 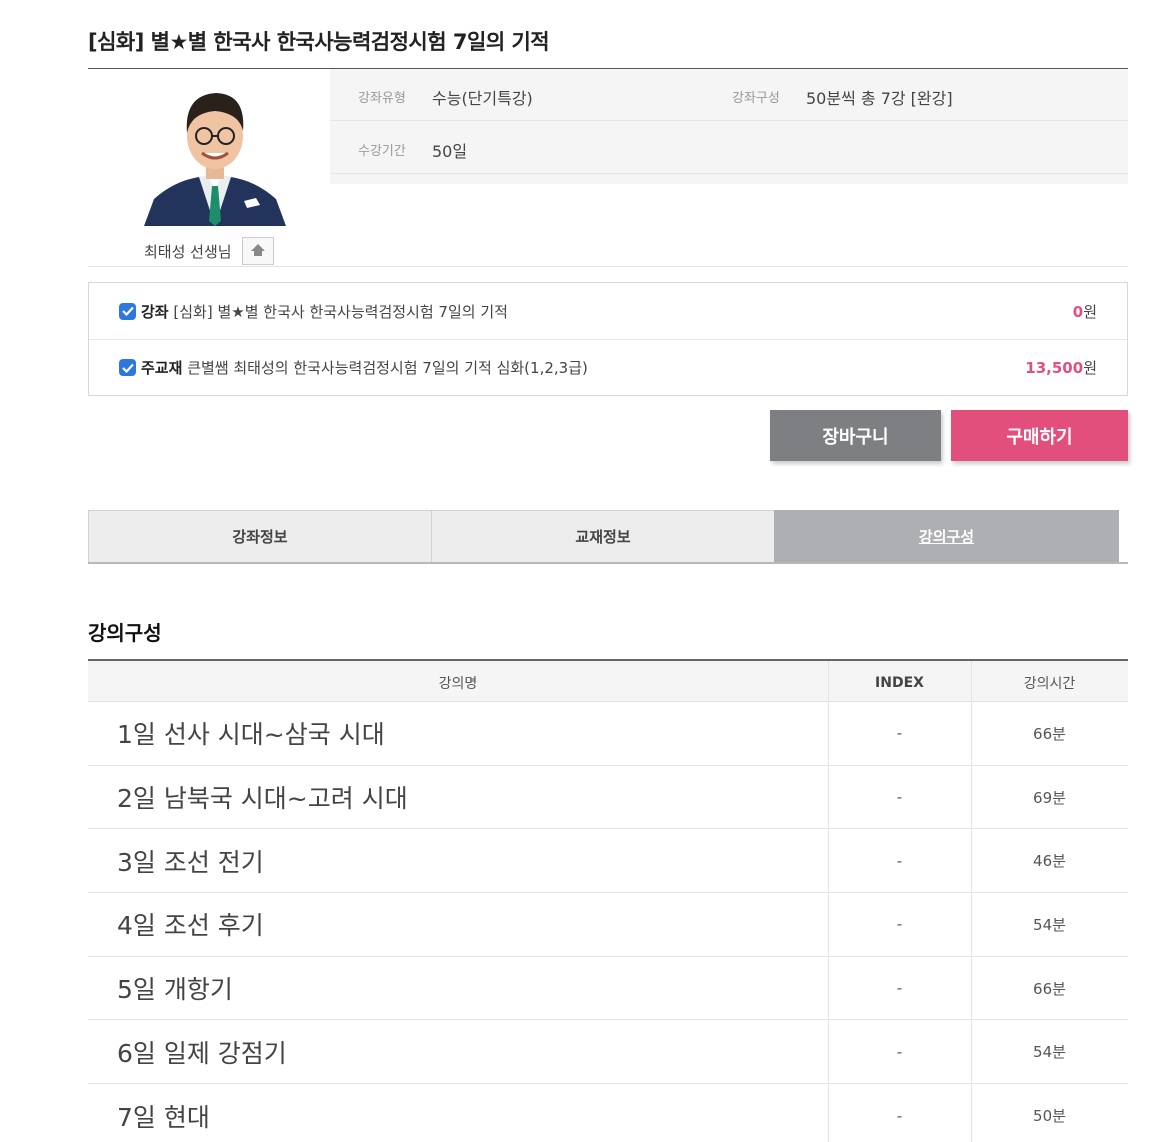 I want to click on header-lecture-time: 강의시간, so click(x=1049, y=683).